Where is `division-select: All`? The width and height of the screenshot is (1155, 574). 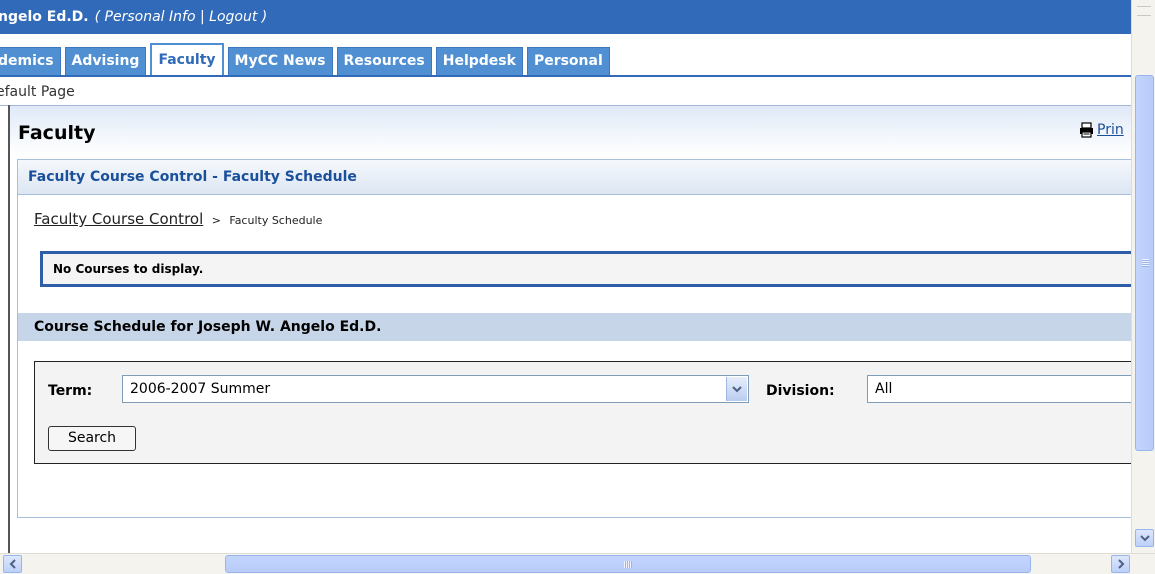 division-select: All is located at coordinates (1000, 389).